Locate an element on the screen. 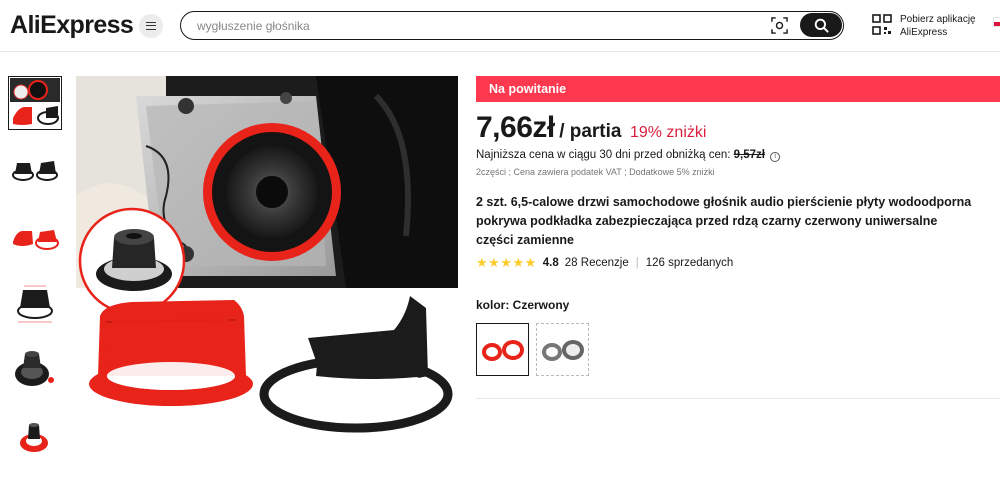 The width and height of the screenshot is (1000, 478). search-button is located at coordinates (821, 25).